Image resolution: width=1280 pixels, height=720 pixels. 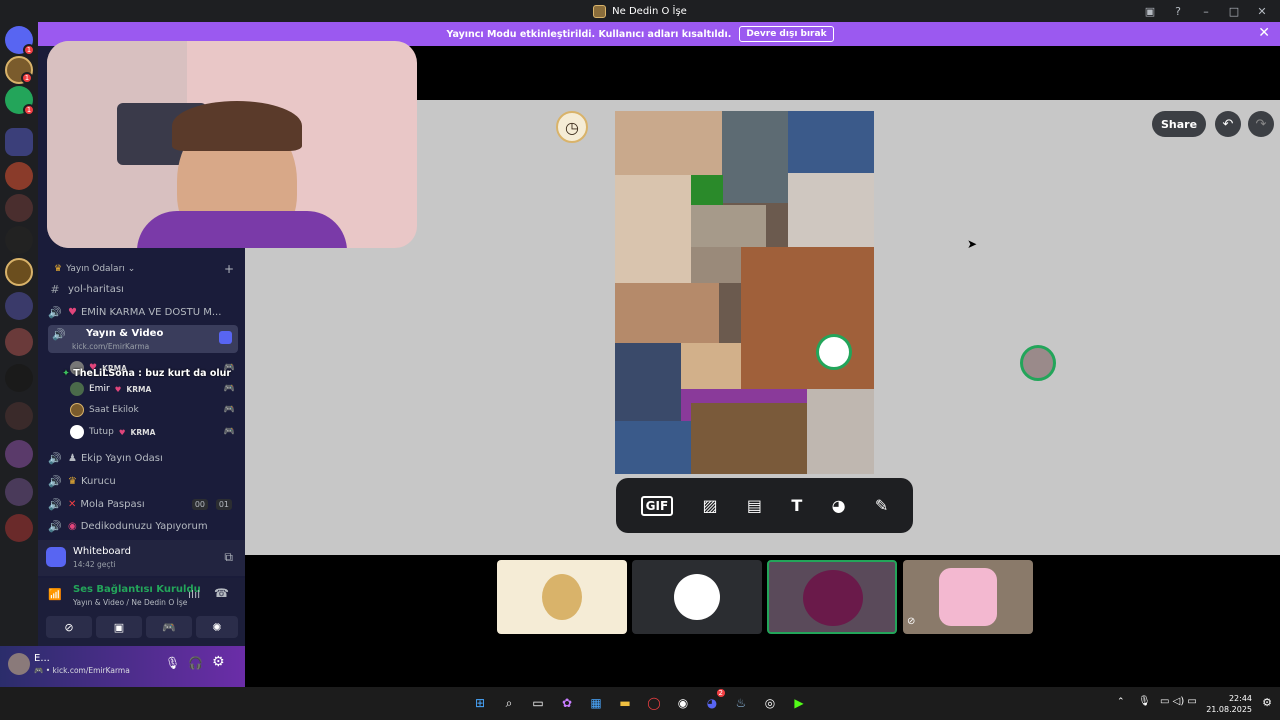 I want to click on redo-icon: ↷, so click(x=1261, y=124).